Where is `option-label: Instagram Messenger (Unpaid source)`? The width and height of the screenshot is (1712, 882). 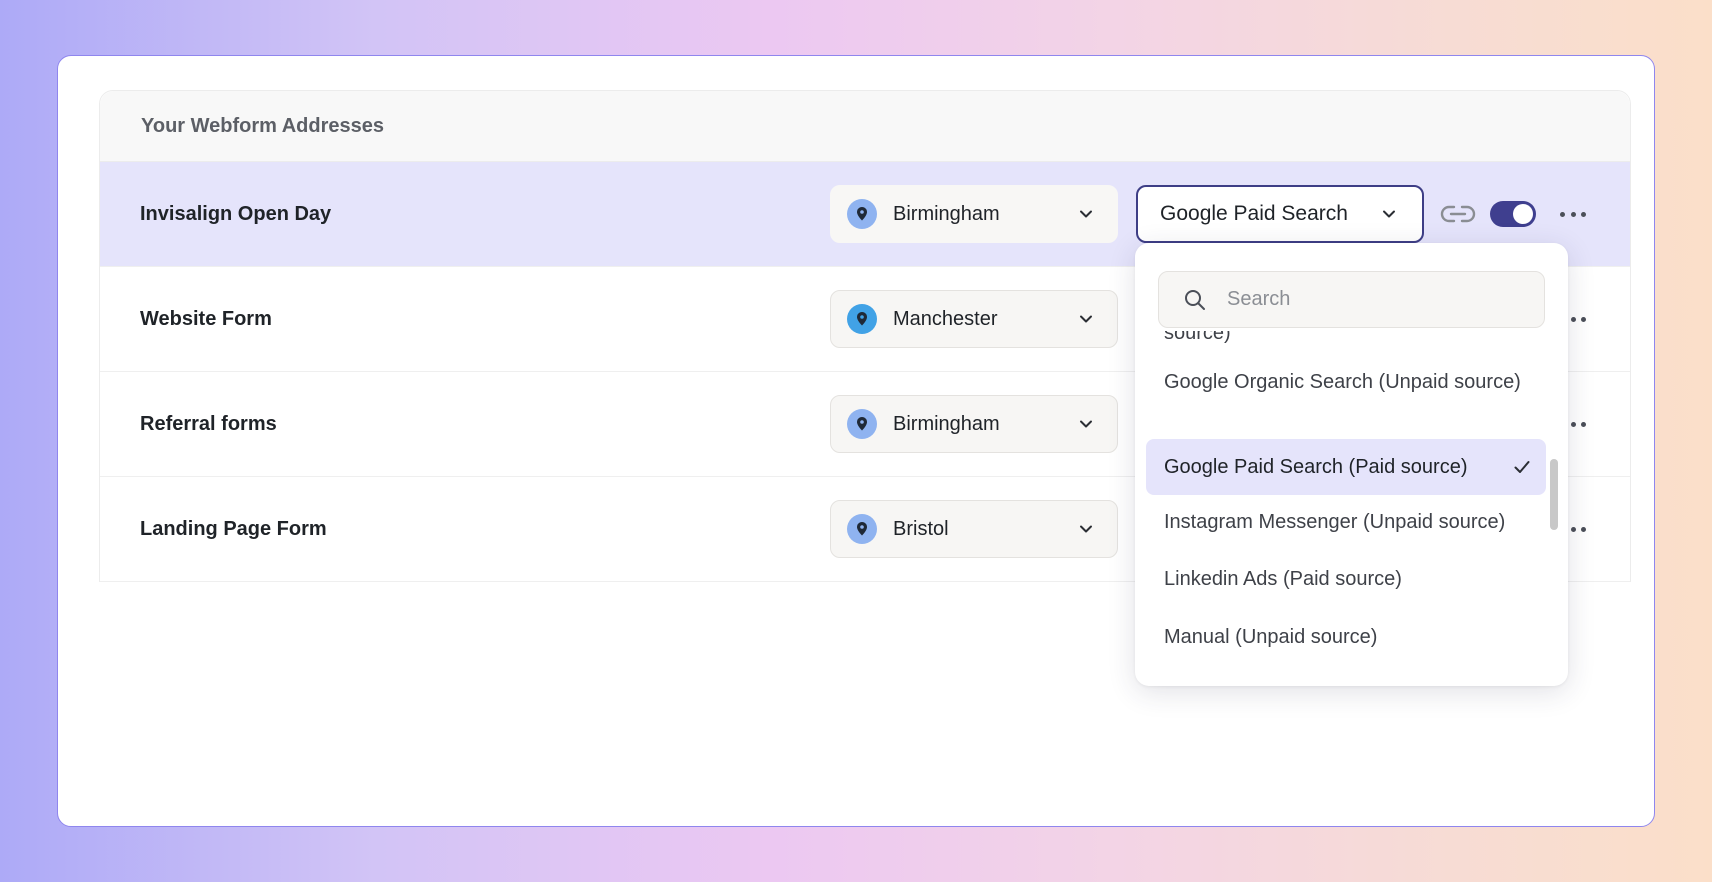 option-label: Instagram Messenger (Unpaid source) is located at coordinates (1335, 522).